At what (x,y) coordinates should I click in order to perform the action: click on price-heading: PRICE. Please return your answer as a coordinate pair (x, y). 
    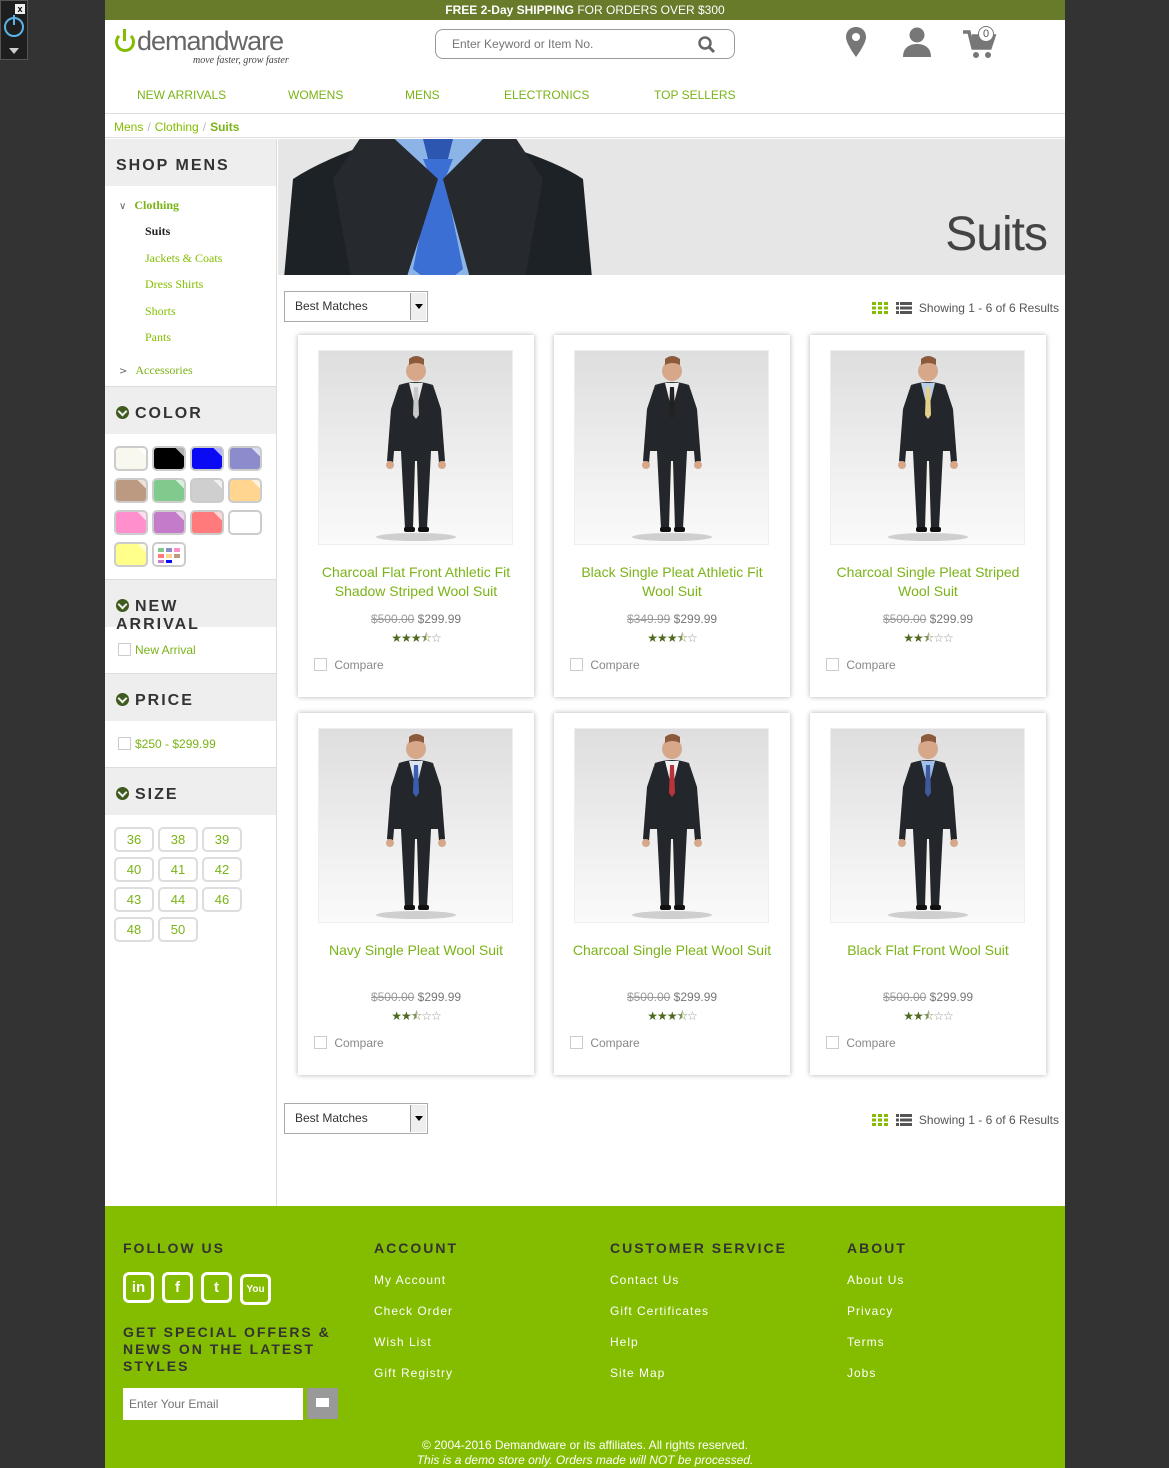
    Looking at the image, I should click on (190, 697).